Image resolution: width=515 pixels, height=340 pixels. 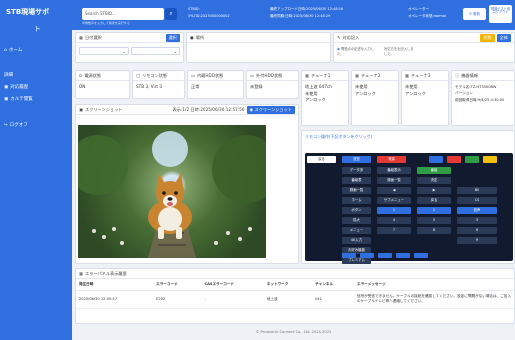 What do you see at coordinates (307, 9) in the screenshot?
I see `last-updated: 最終アップロード日時:2025/06/30 12:48:16` at bounding box center [307, 9].